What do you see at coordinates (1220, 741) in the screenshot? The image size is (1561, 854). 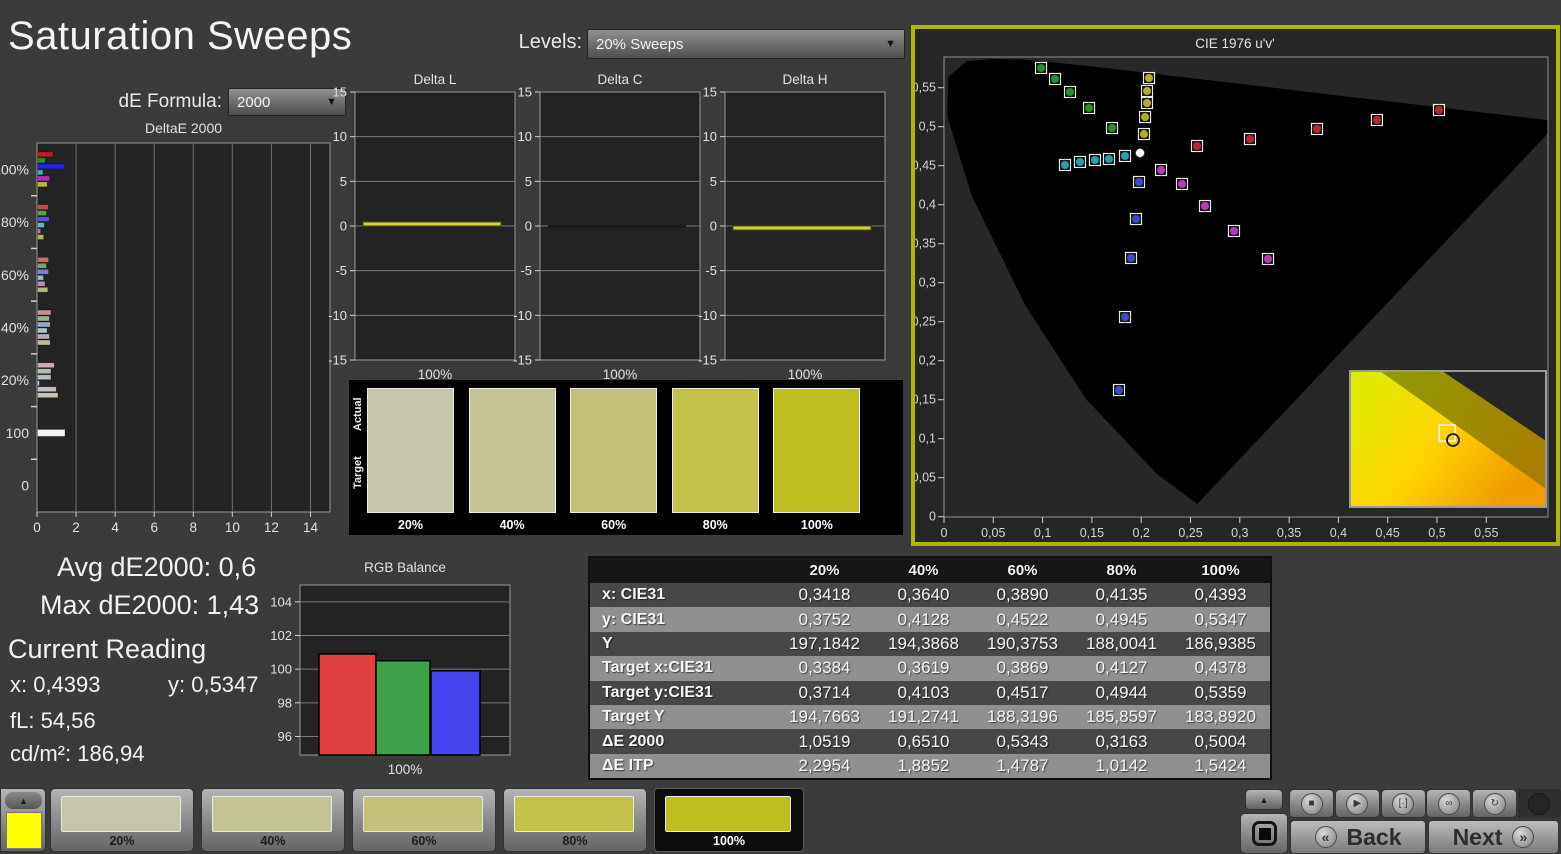 I see `table-cell: 0,5004` at bounding box center [1220, 741].